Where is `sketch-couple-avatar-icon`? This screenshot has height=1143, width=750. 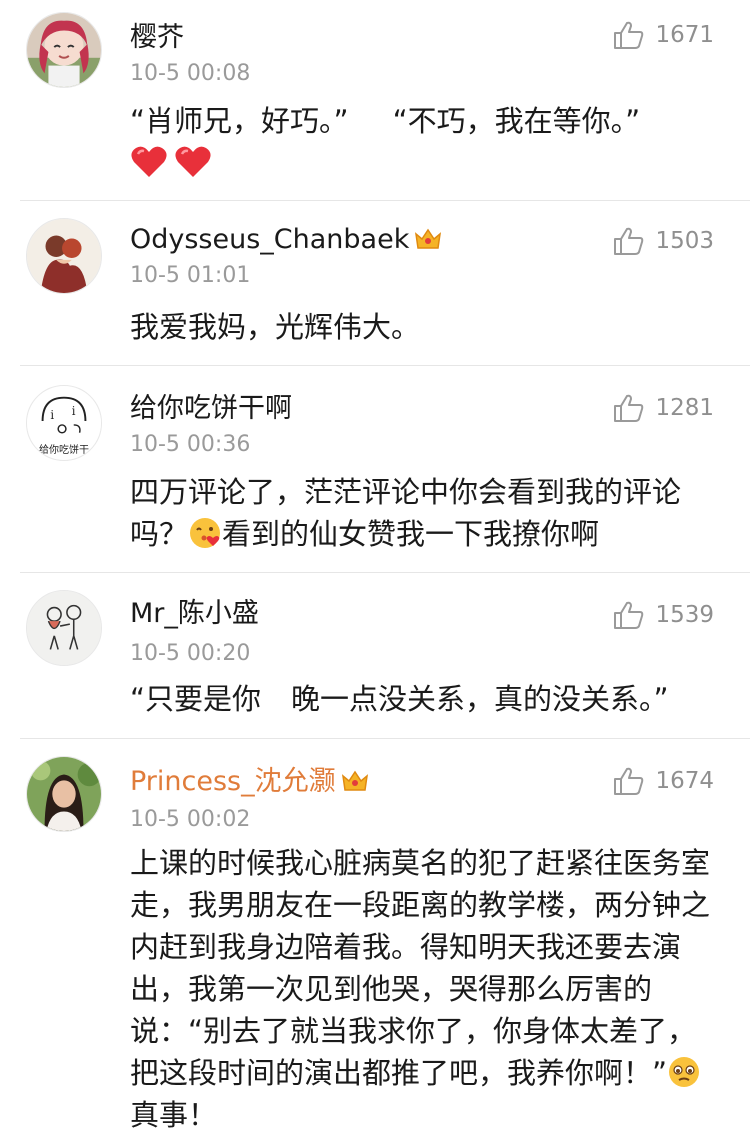
sketch-couple-avatar-icon is located at coordinates (64, 628).